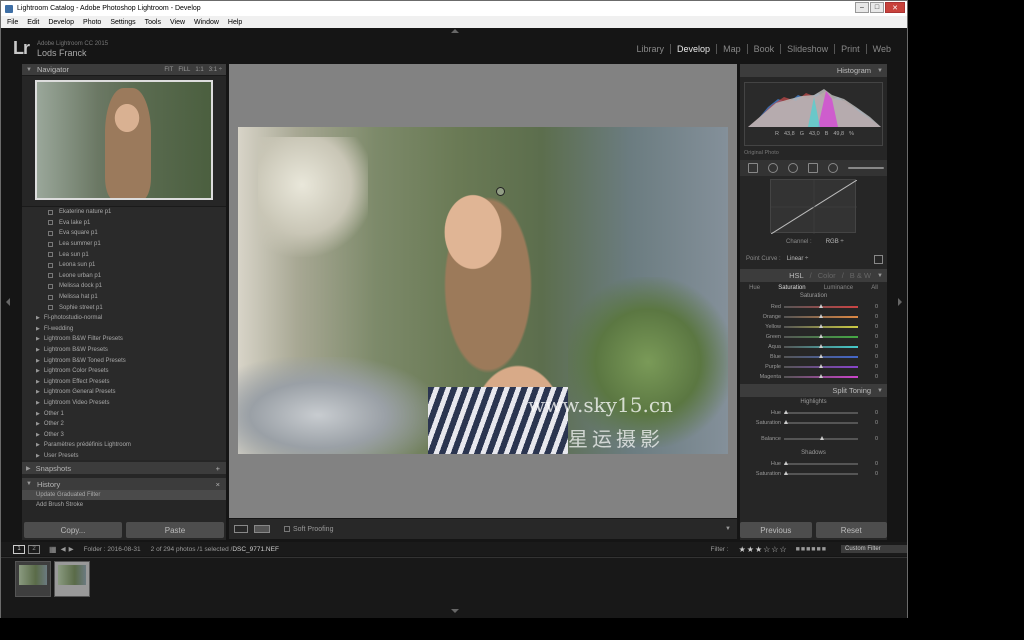 This screenshot has height=640, width=1024. What do you see at coordinates (753, 168) in the screenshot?
I see `crop-tool-icon` at bounding box center [753, 168].